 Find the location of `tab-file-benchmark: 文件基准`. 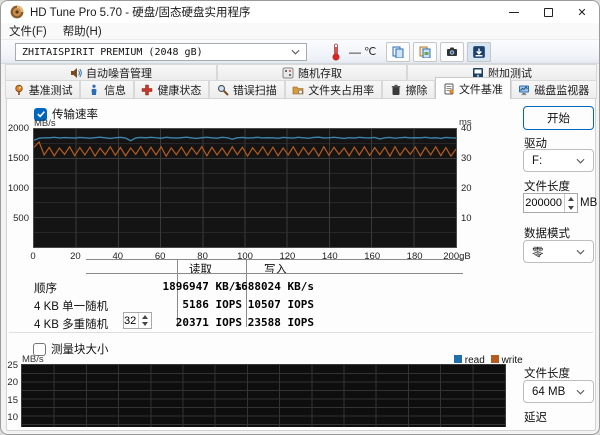

tab-file-benchmark: 文件基准 is located at coordinates (473, 88).